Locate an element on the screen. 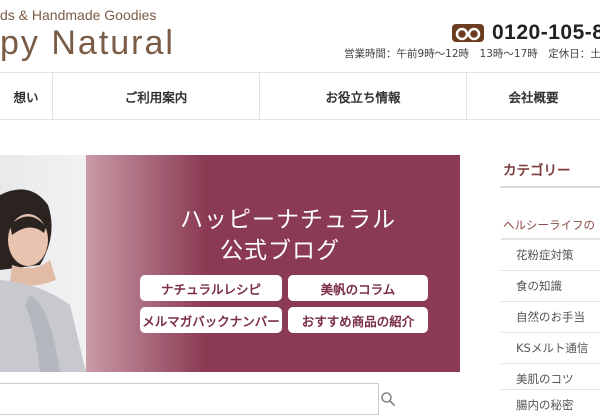 This screenshot has height=420, width=600. search-input is located at coordinates (189, 399).